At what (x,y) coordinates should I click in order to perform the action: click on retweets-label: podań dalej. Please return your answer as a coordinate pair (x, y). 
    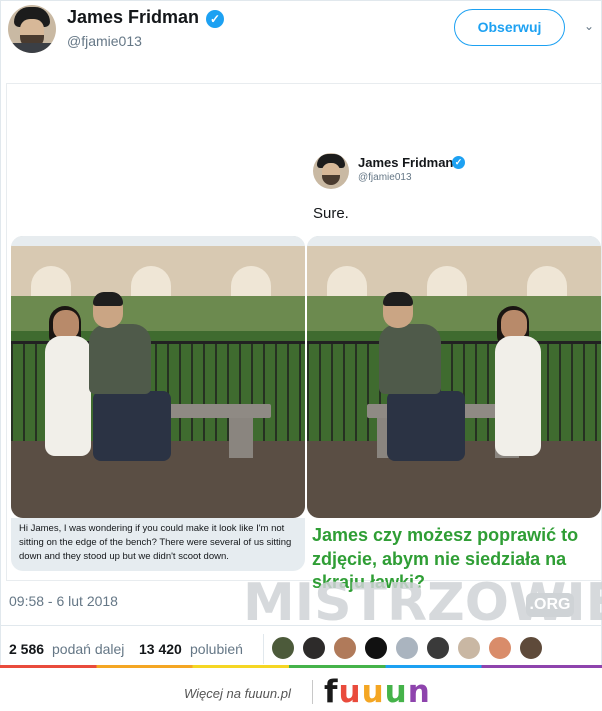
    Looking at the image, I should click on (88, 649).